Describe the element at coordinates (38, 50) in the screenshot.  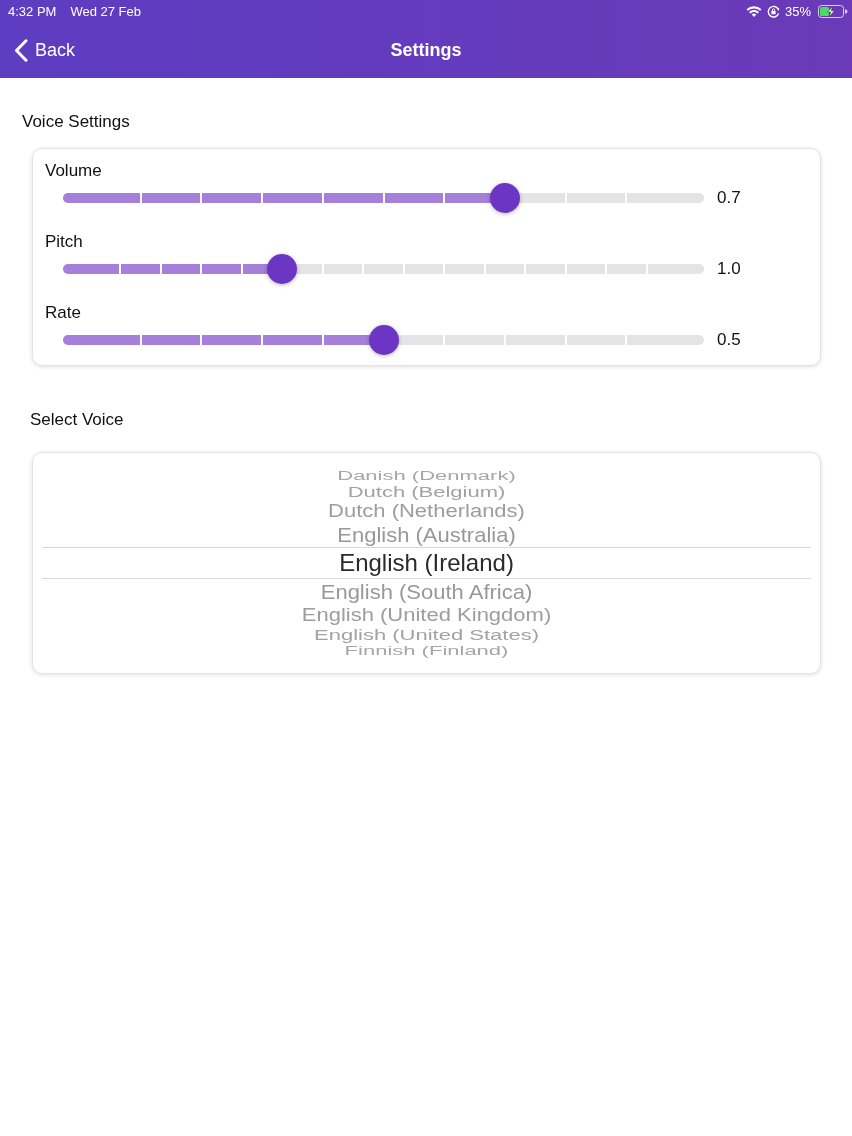
I see `back-button: Back` at that location.